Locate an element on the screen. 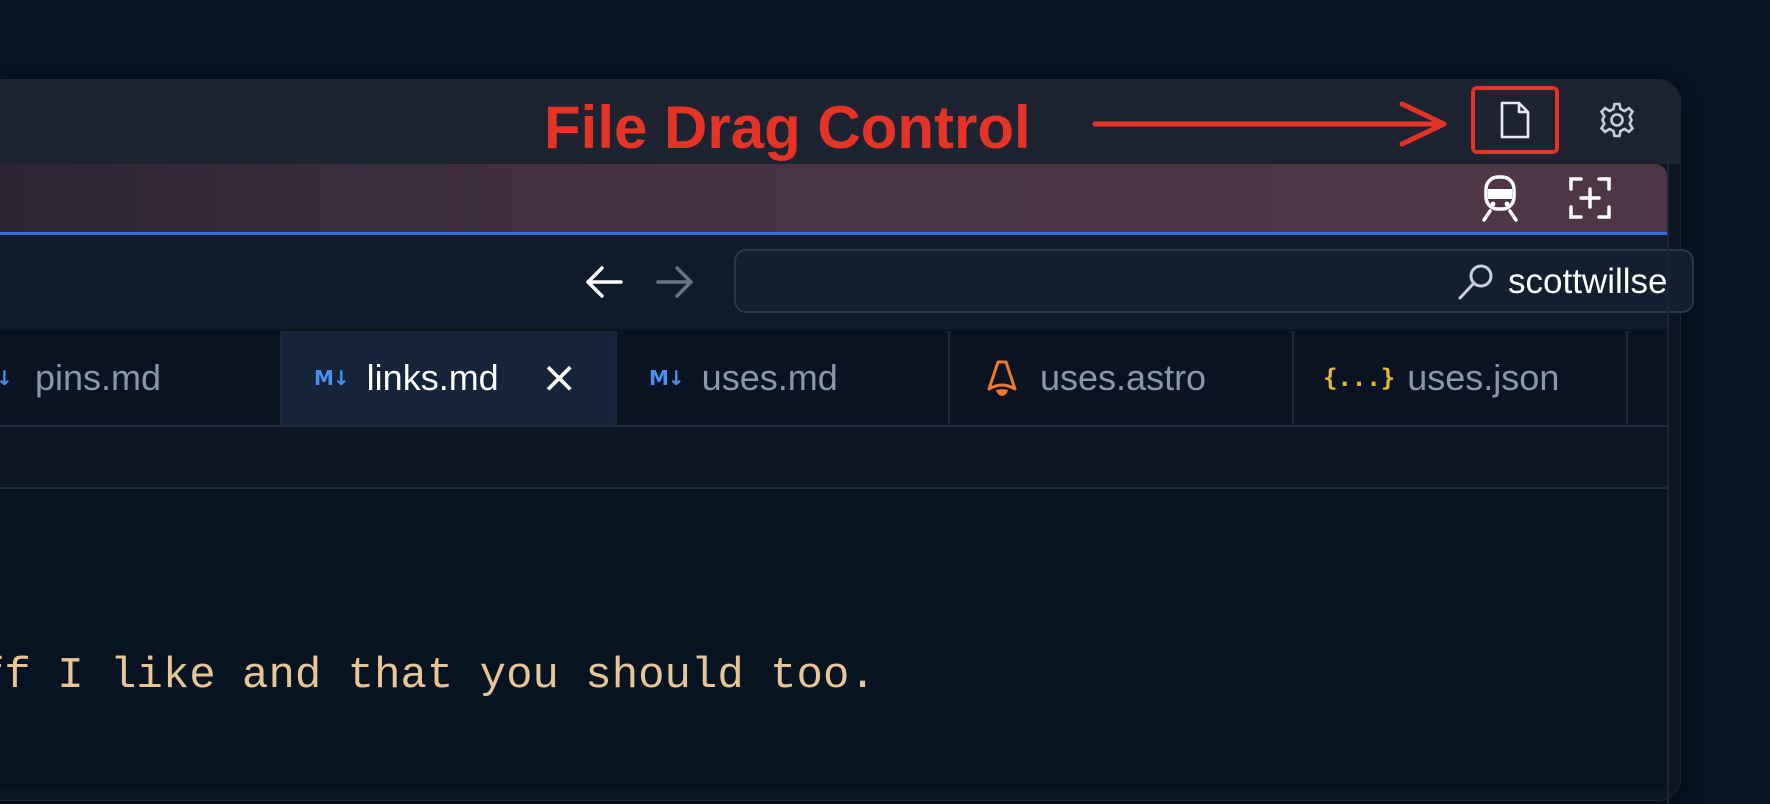  tab-uses-md: M↓ uses.md is located at coordinates (783, 378).